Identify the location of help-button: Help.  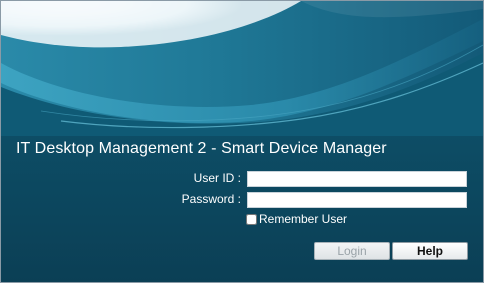
(430, 251).